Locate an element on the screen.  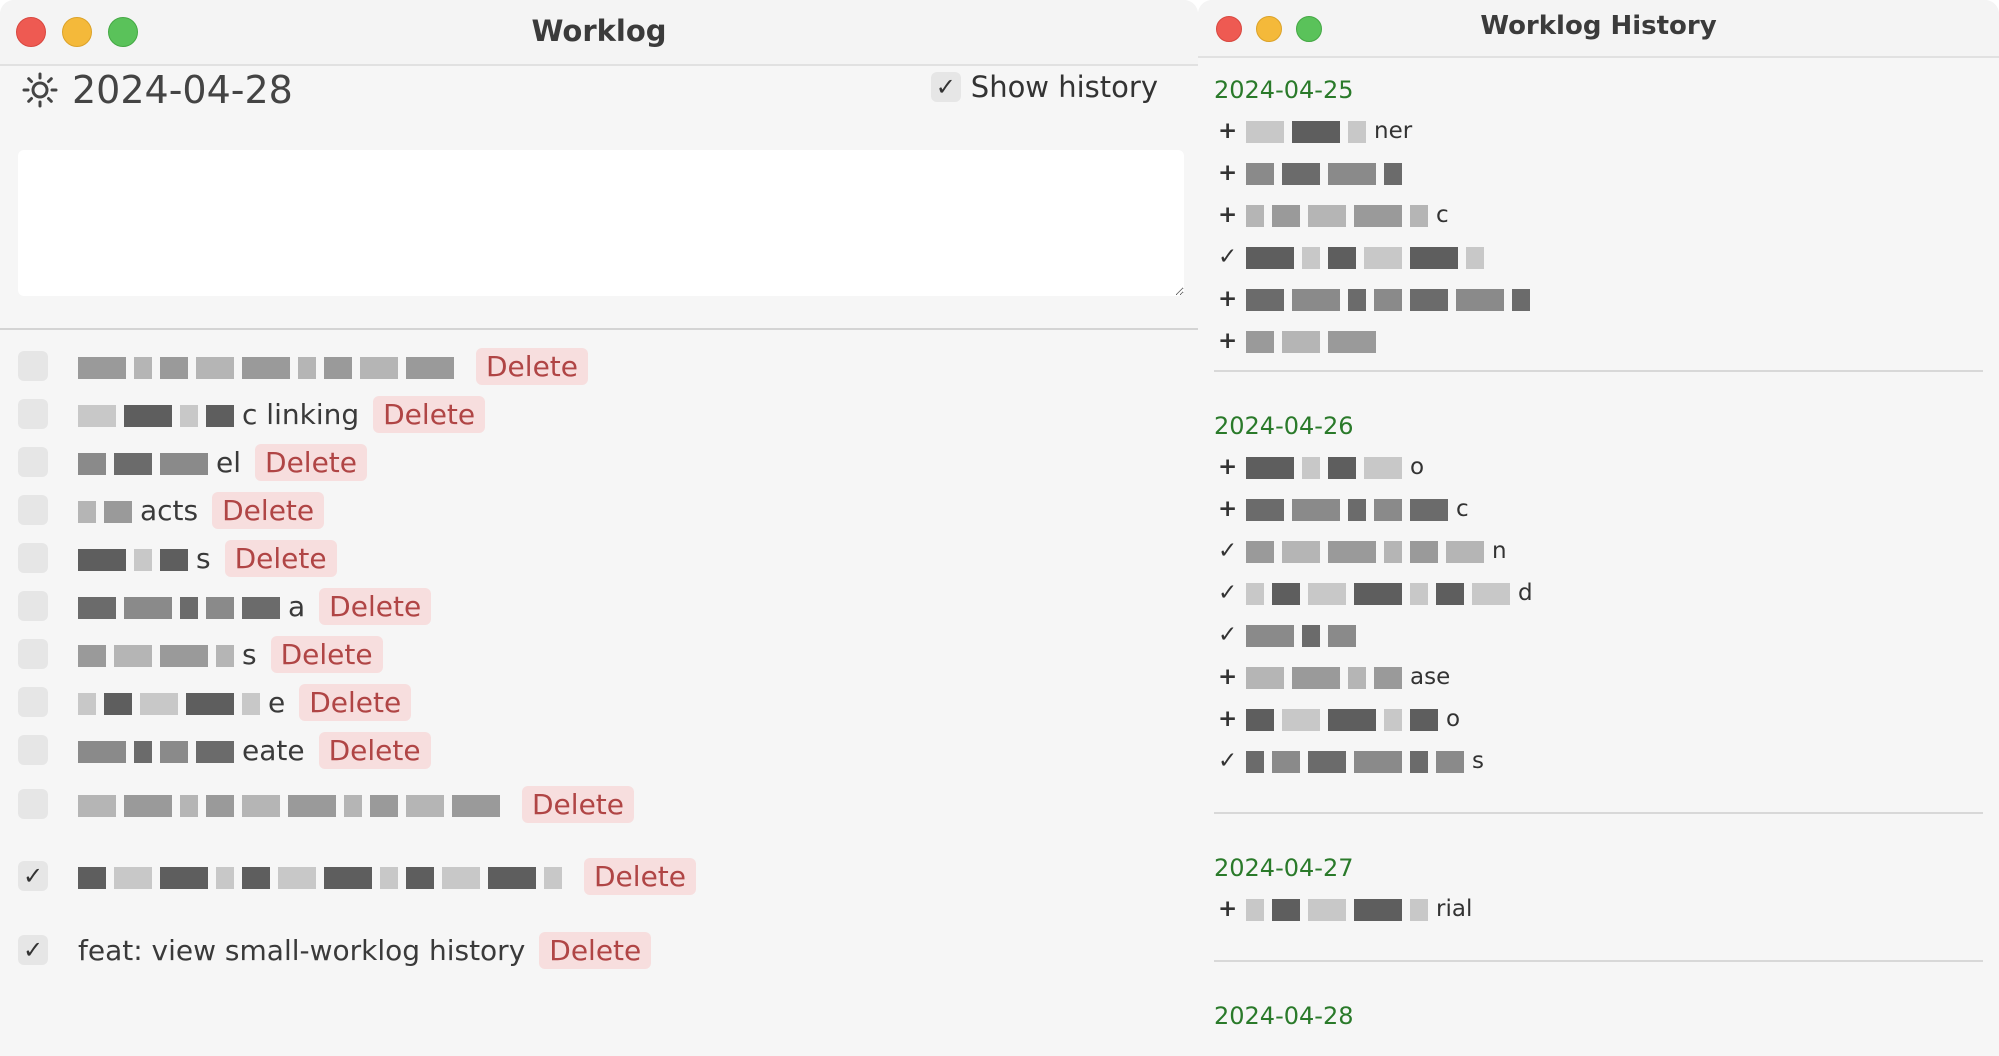
history-item: + rial is located at coordinates (1345, 909).